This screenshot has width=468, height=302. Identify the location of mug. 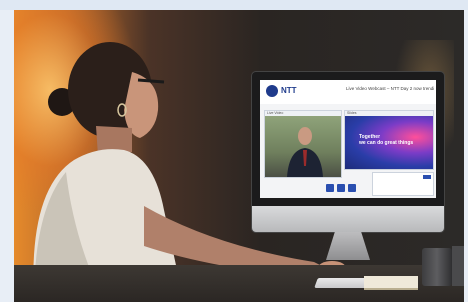
(437, 267).